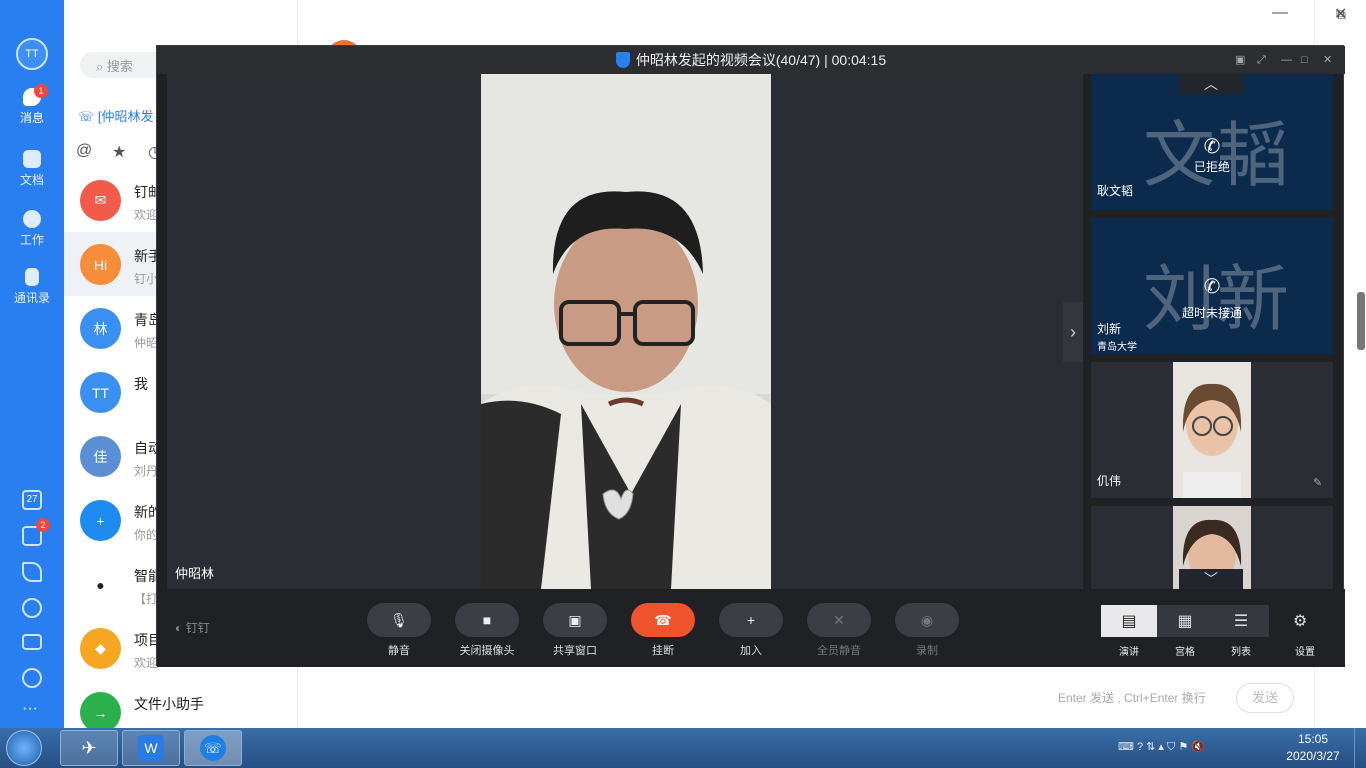  Describe the element at coordinates (30, 709) in the screenshot. I see `more-icon: ···` at that location.